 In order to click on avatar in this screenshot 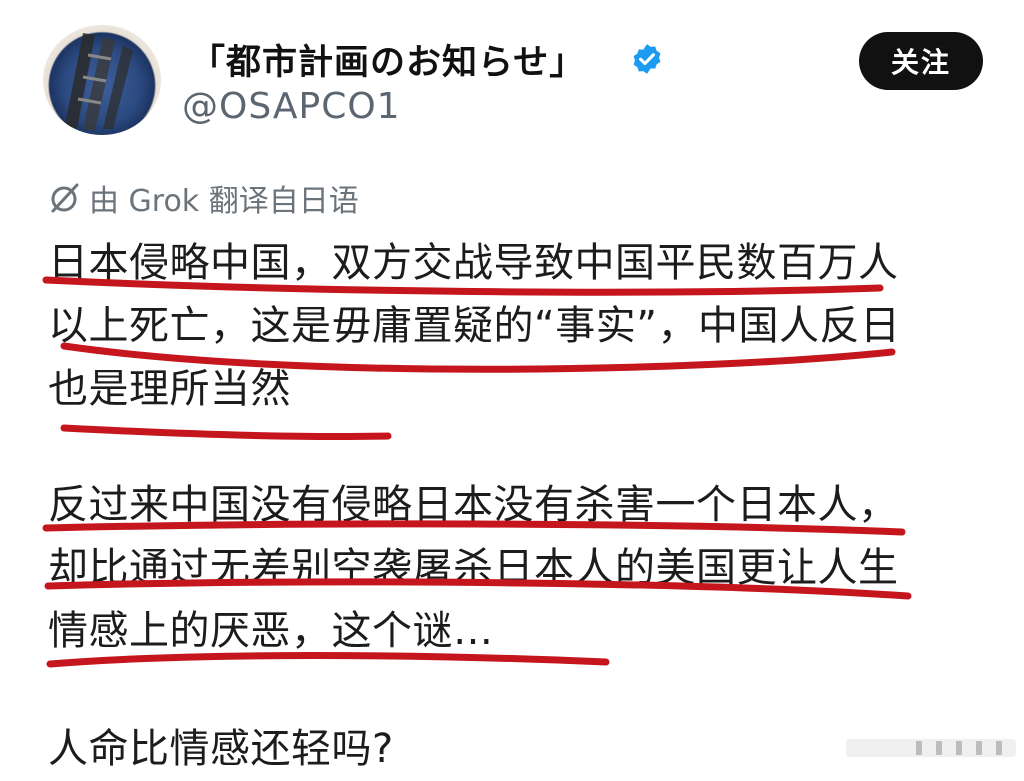, I will do `click(102, 80)`.